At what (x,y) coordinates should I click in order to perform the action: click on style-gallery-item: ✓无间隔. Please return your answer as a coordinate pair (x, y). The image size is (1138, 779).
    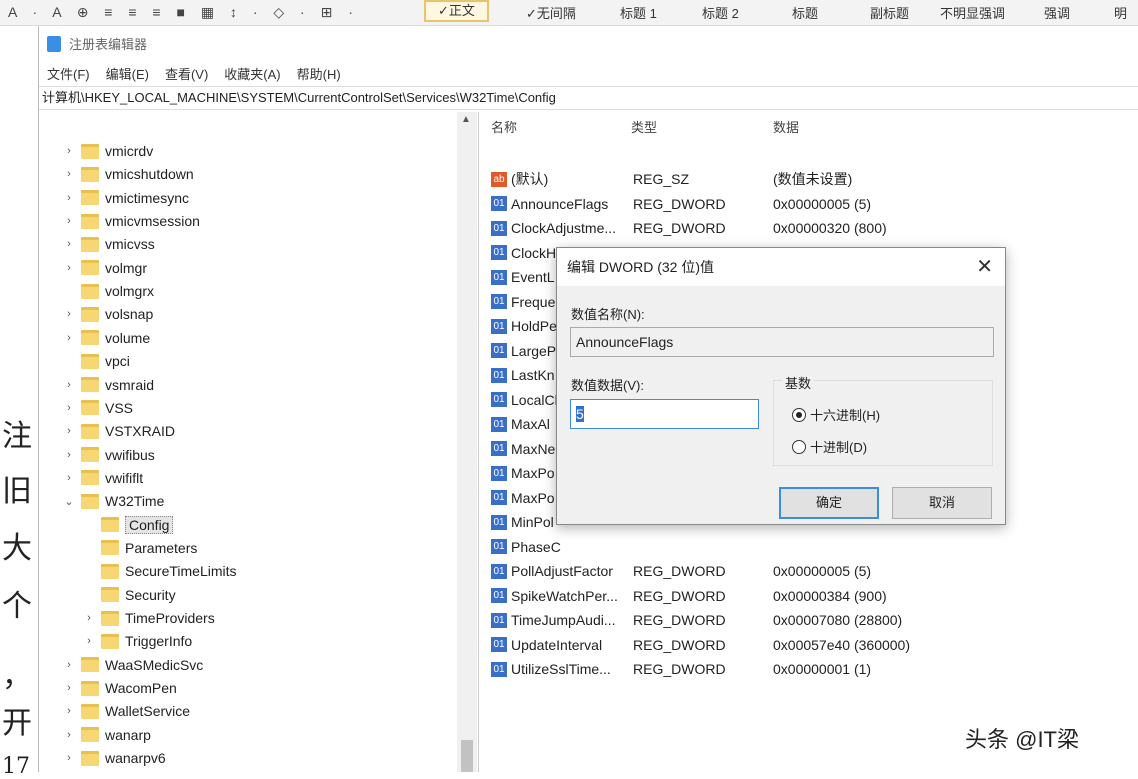
    Looking at the image, I should click on (551, 12).